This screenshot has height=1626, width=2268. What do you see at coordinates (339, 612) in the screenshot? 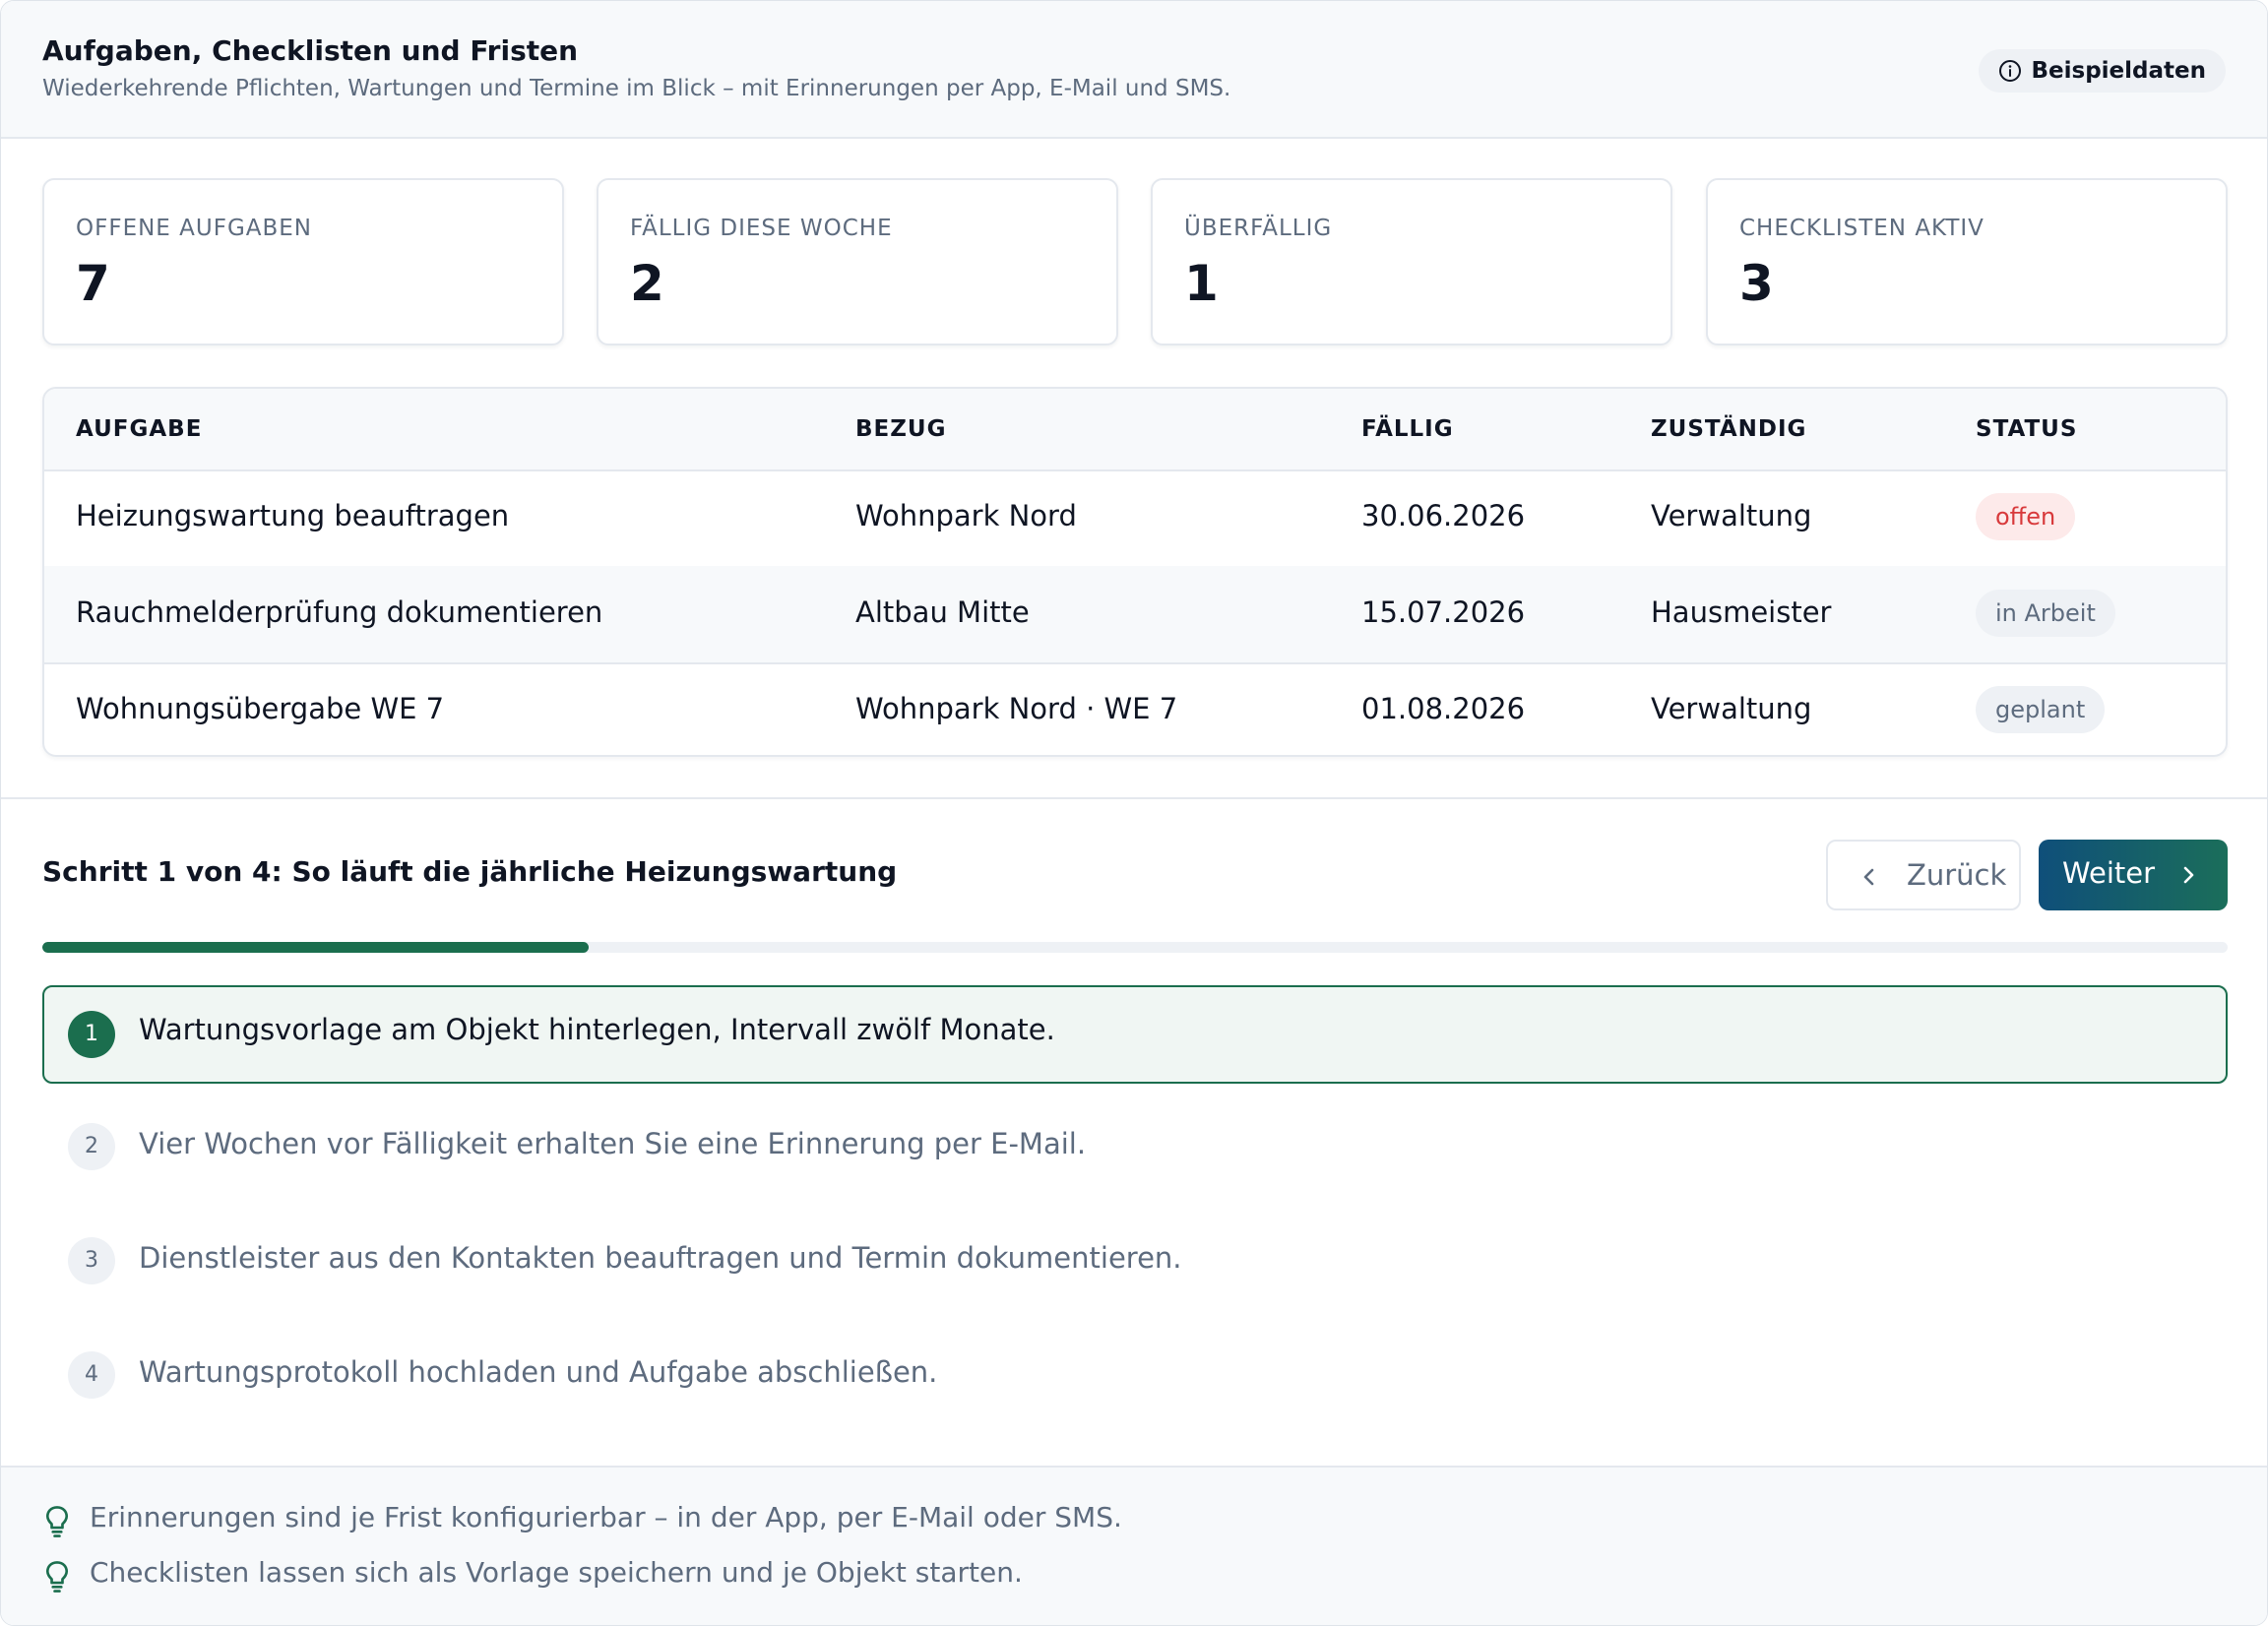
I see `cell-task: Rauchmelderprüfung dokumentieren` at bounding box center [339, 612].